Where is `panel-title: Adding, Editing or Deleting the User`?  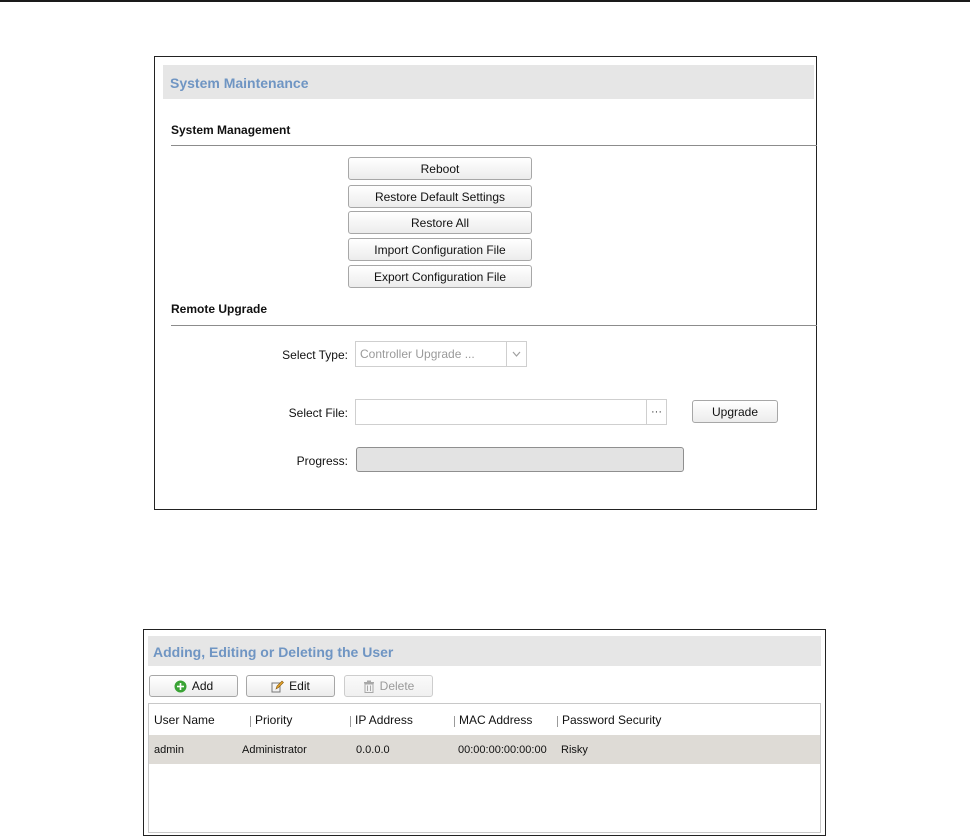 panel-title: Adding, Editing or Deleting the User is located at coordinates (273, 652).